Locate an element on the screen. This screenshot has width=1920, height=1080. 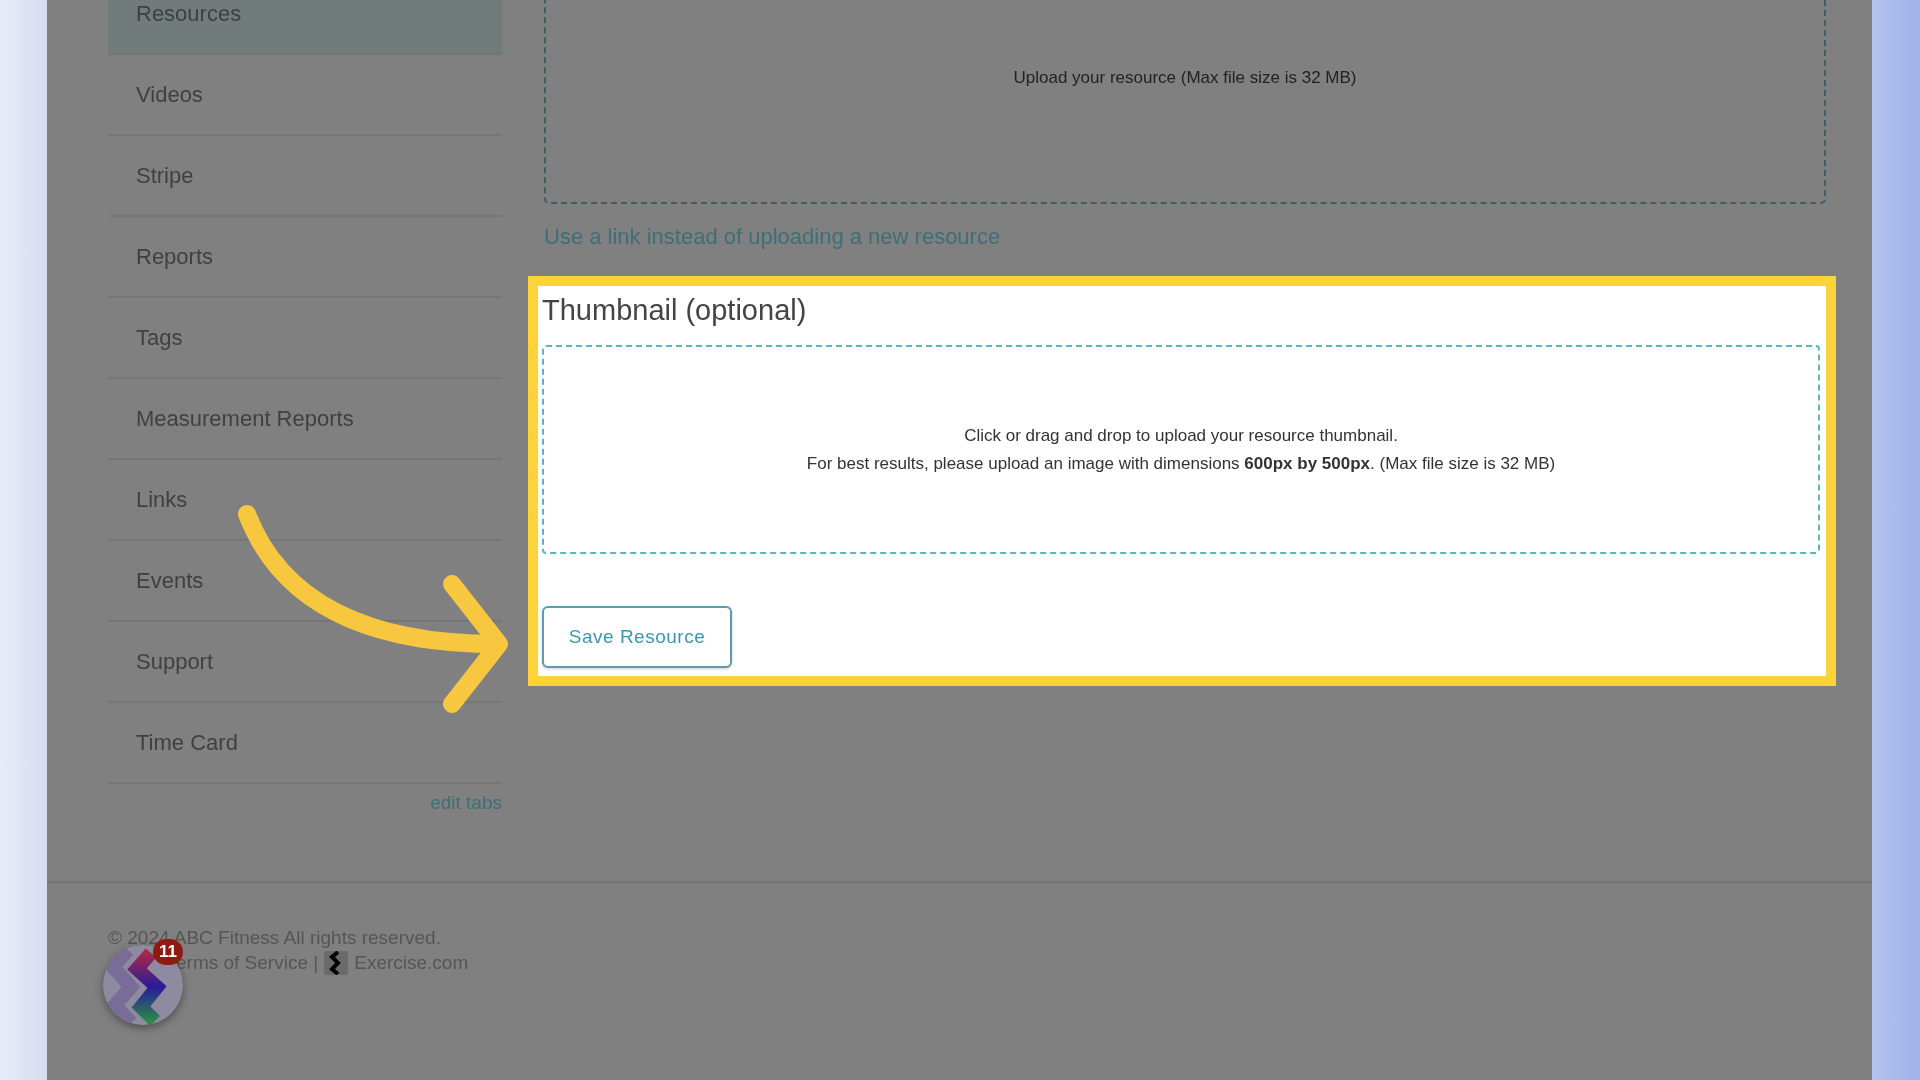
sidebar-item: Events is located at coordinates (305, 581).